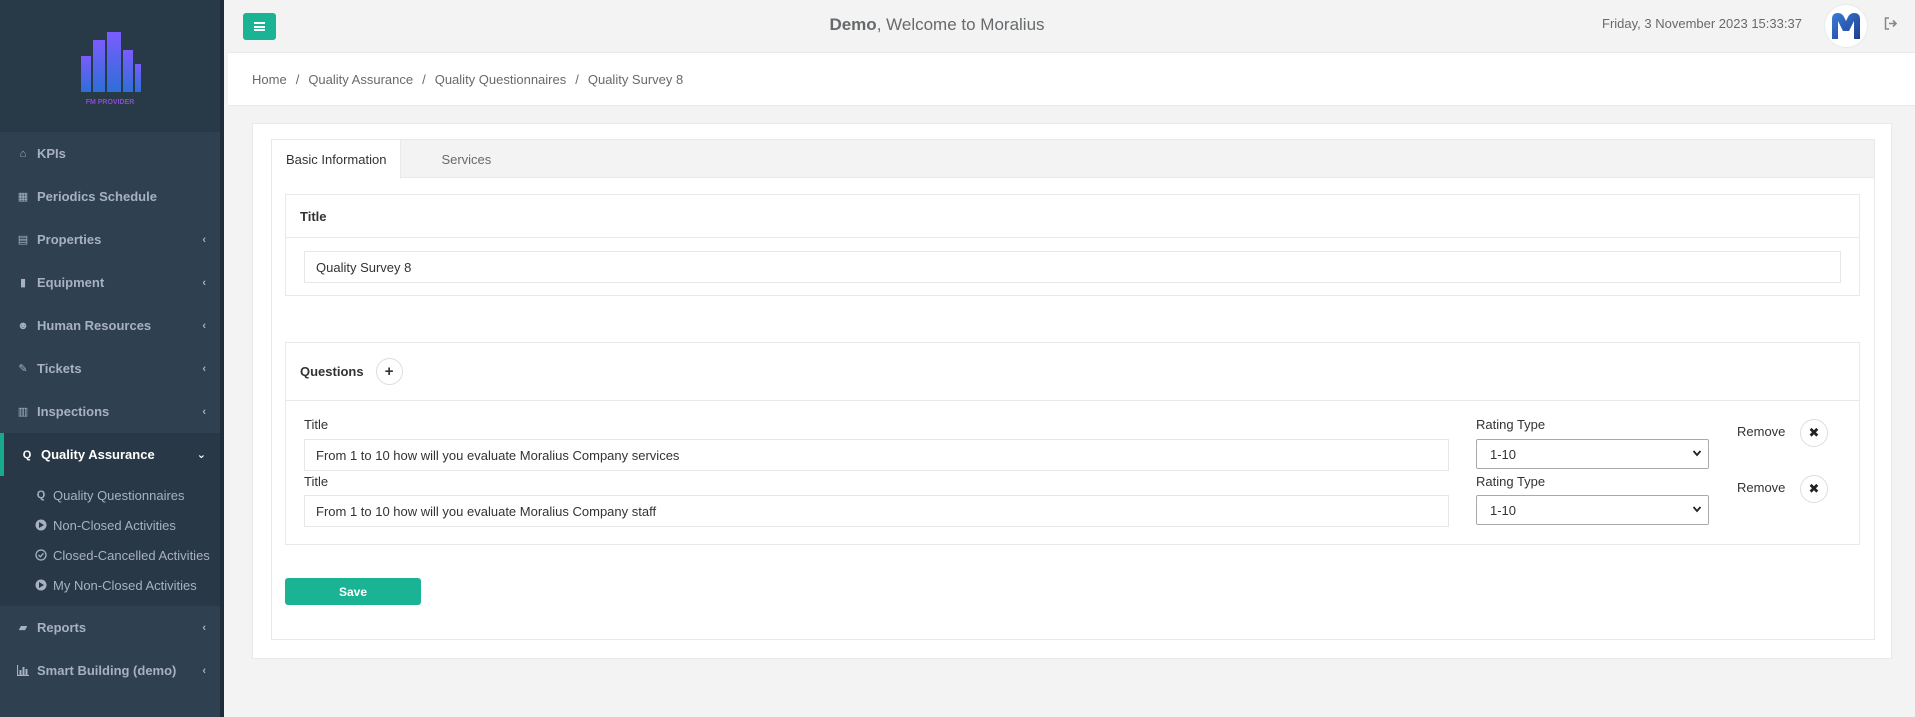 The width and height of the screenshot is (1915, 717). I want to click on sidebar-subitem-quality-questionnaires: Q Quality Questionnaires, so click(110, 495).